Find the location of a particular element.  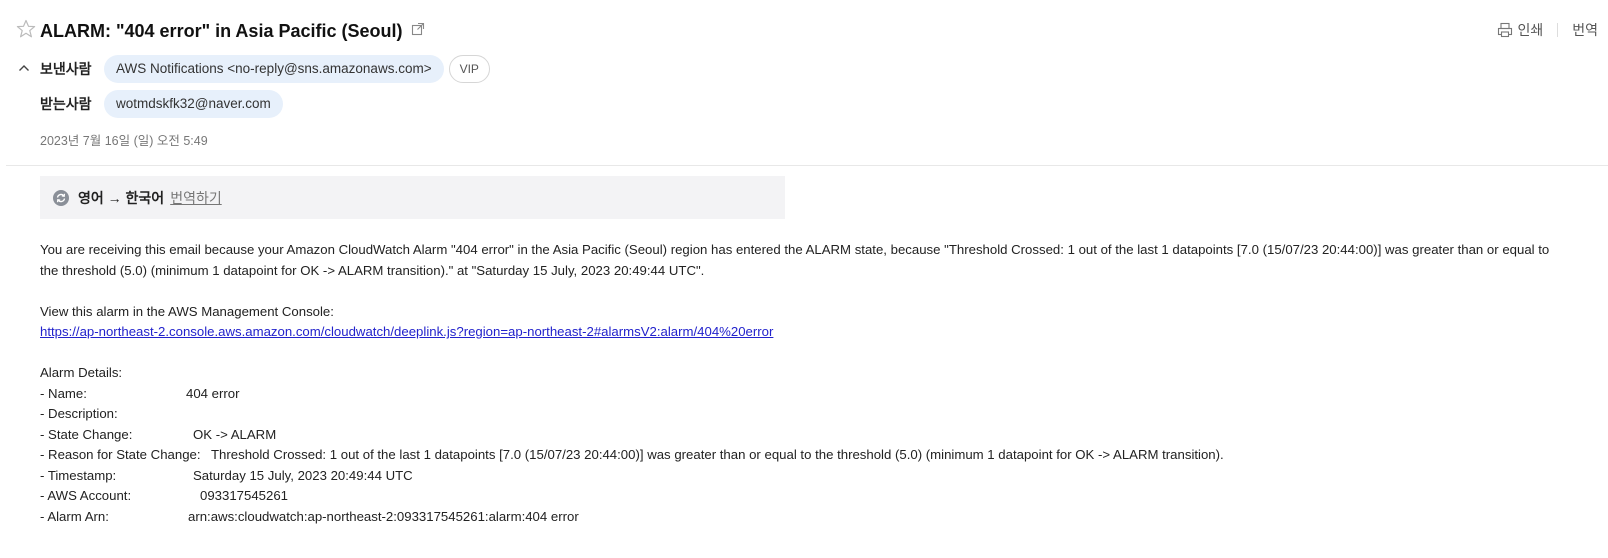

detail-key: - Name: is located at coordinates (63, 393).